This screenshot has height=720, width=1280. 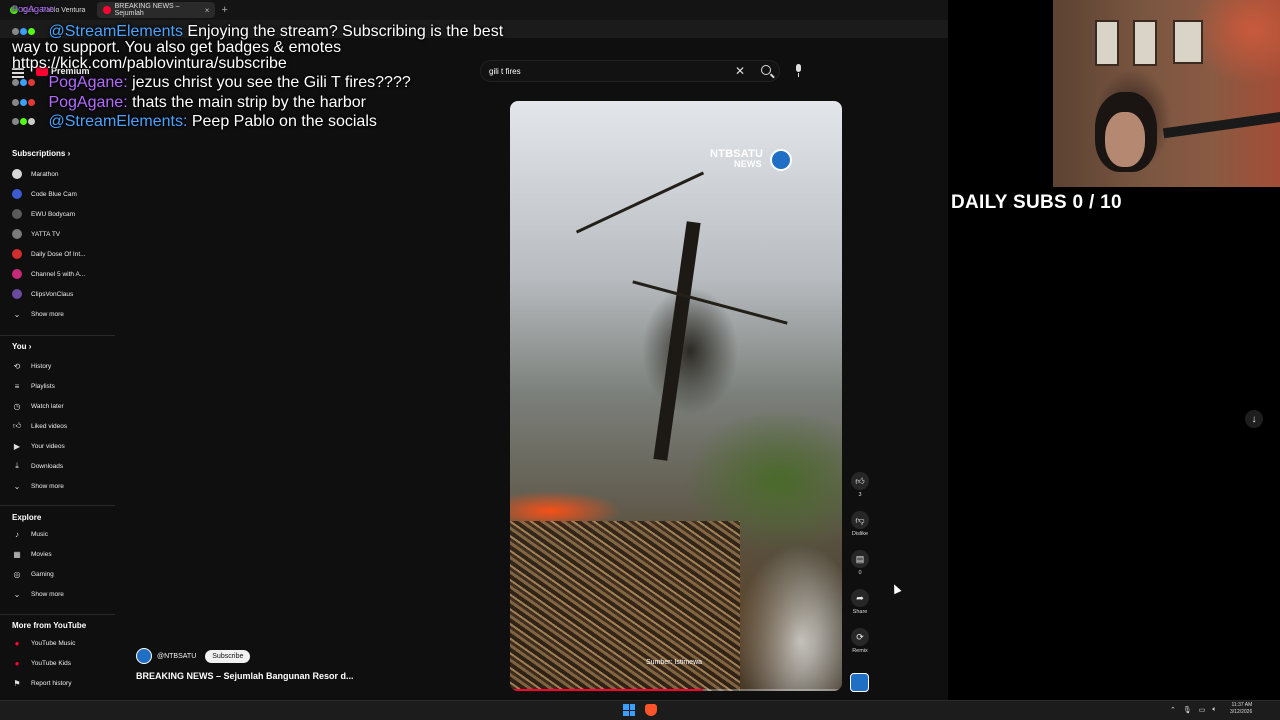 I want to click on sidebar-item-history: ⟲ History, so click(x=62, y=366).